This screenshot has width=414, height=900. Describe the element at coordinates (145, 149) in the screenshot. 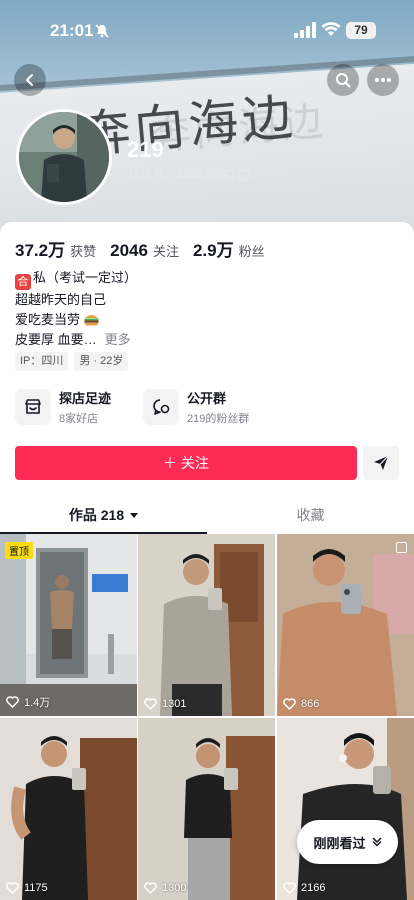

I see `nickname: 219` at that location.